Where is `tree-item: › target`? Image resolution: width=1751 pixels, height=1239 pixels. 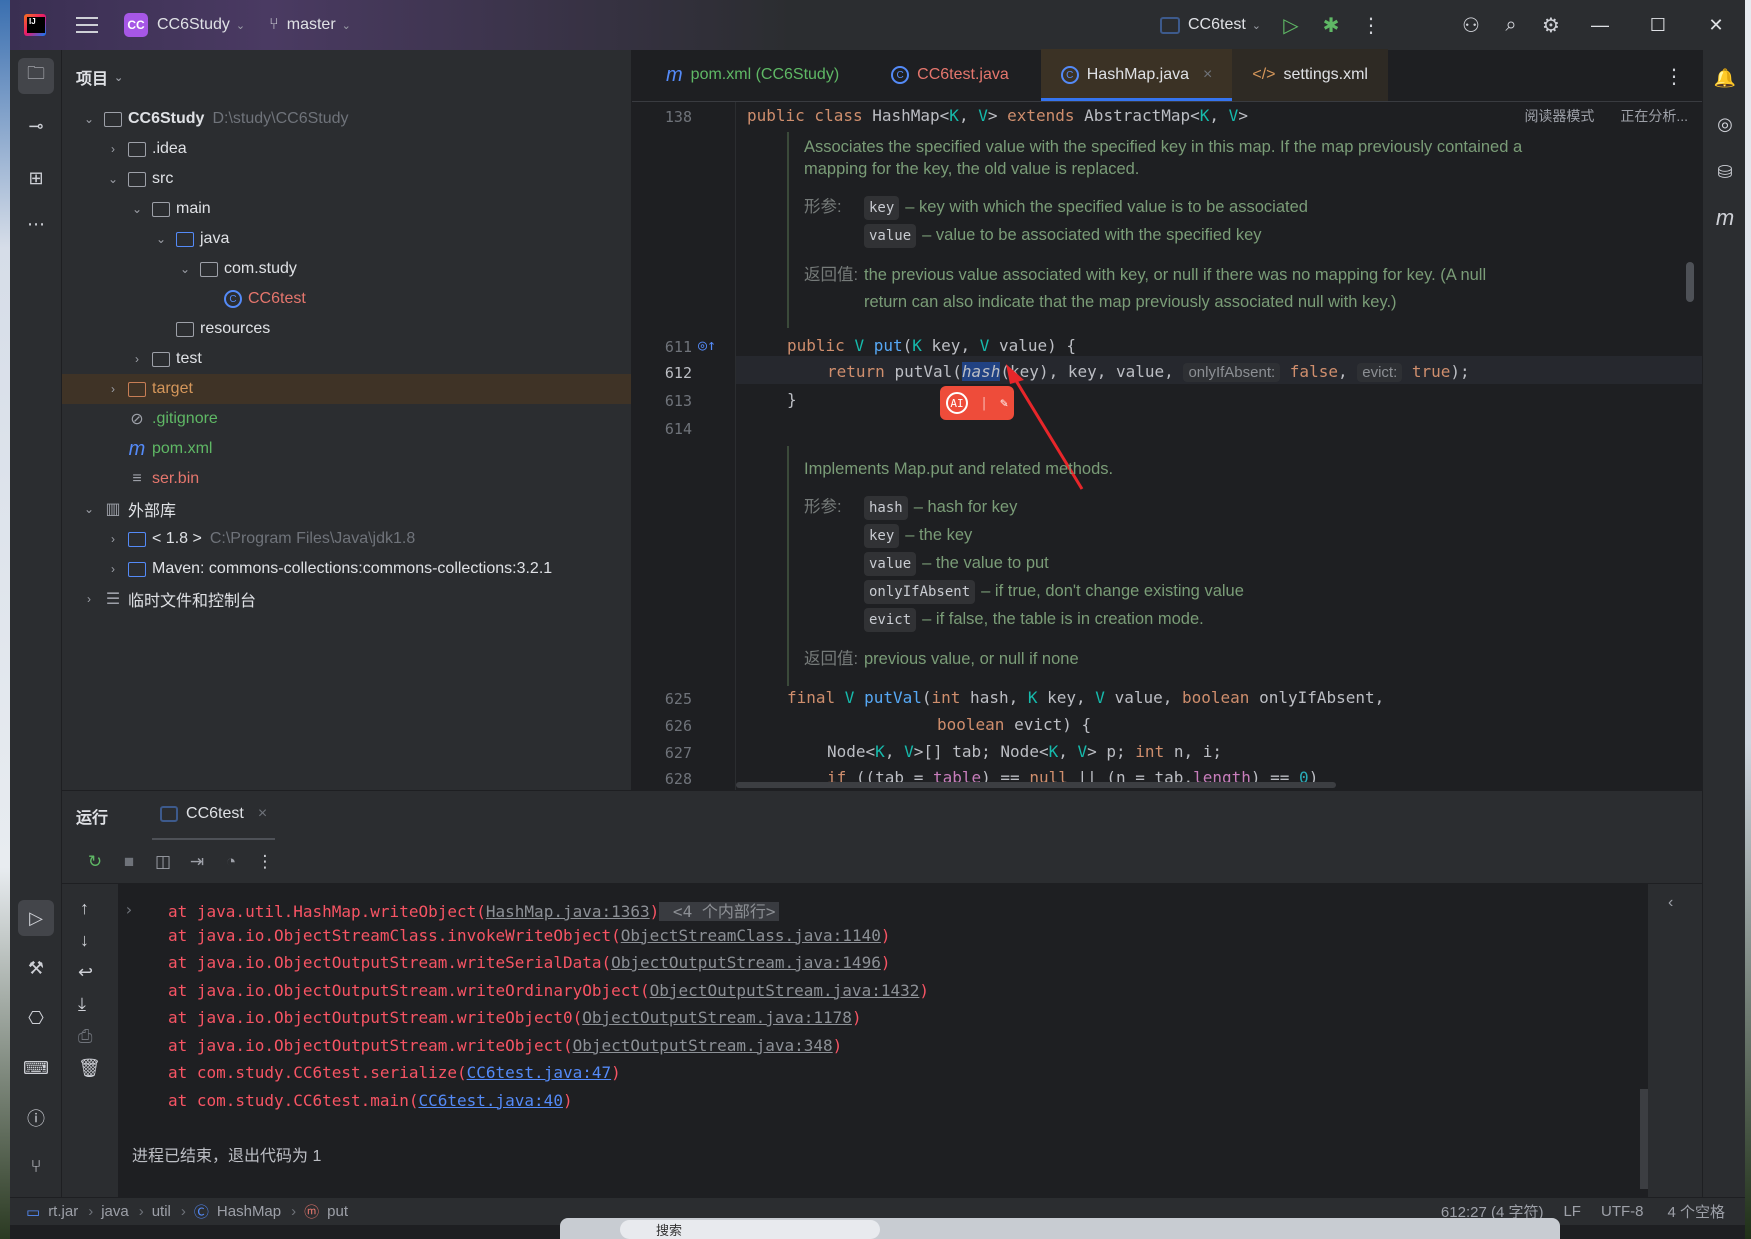 tree-item: › target is located at coordinates (346, 389).